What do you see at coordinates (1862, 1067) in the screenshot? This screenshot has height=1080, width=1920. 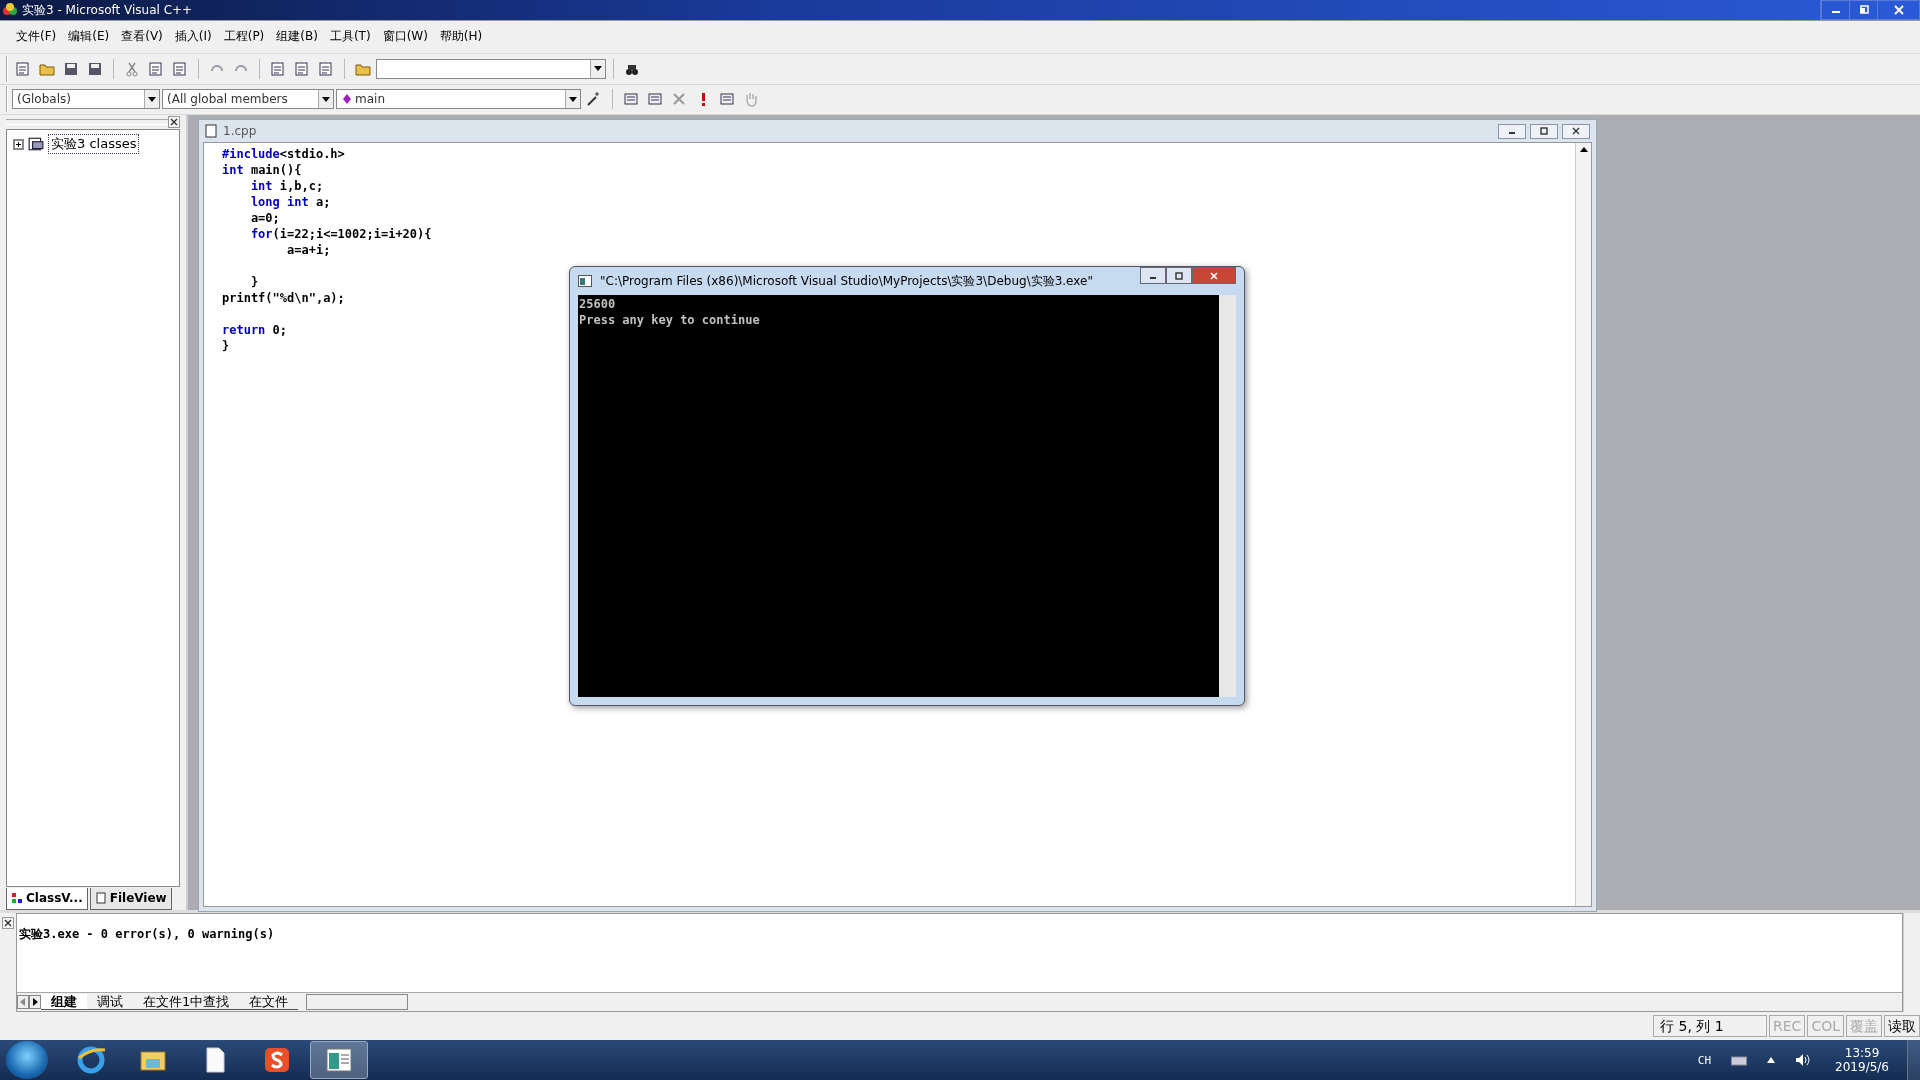 I see `clock-date: 2019/5/6` at bounding box center [1862, 1067].